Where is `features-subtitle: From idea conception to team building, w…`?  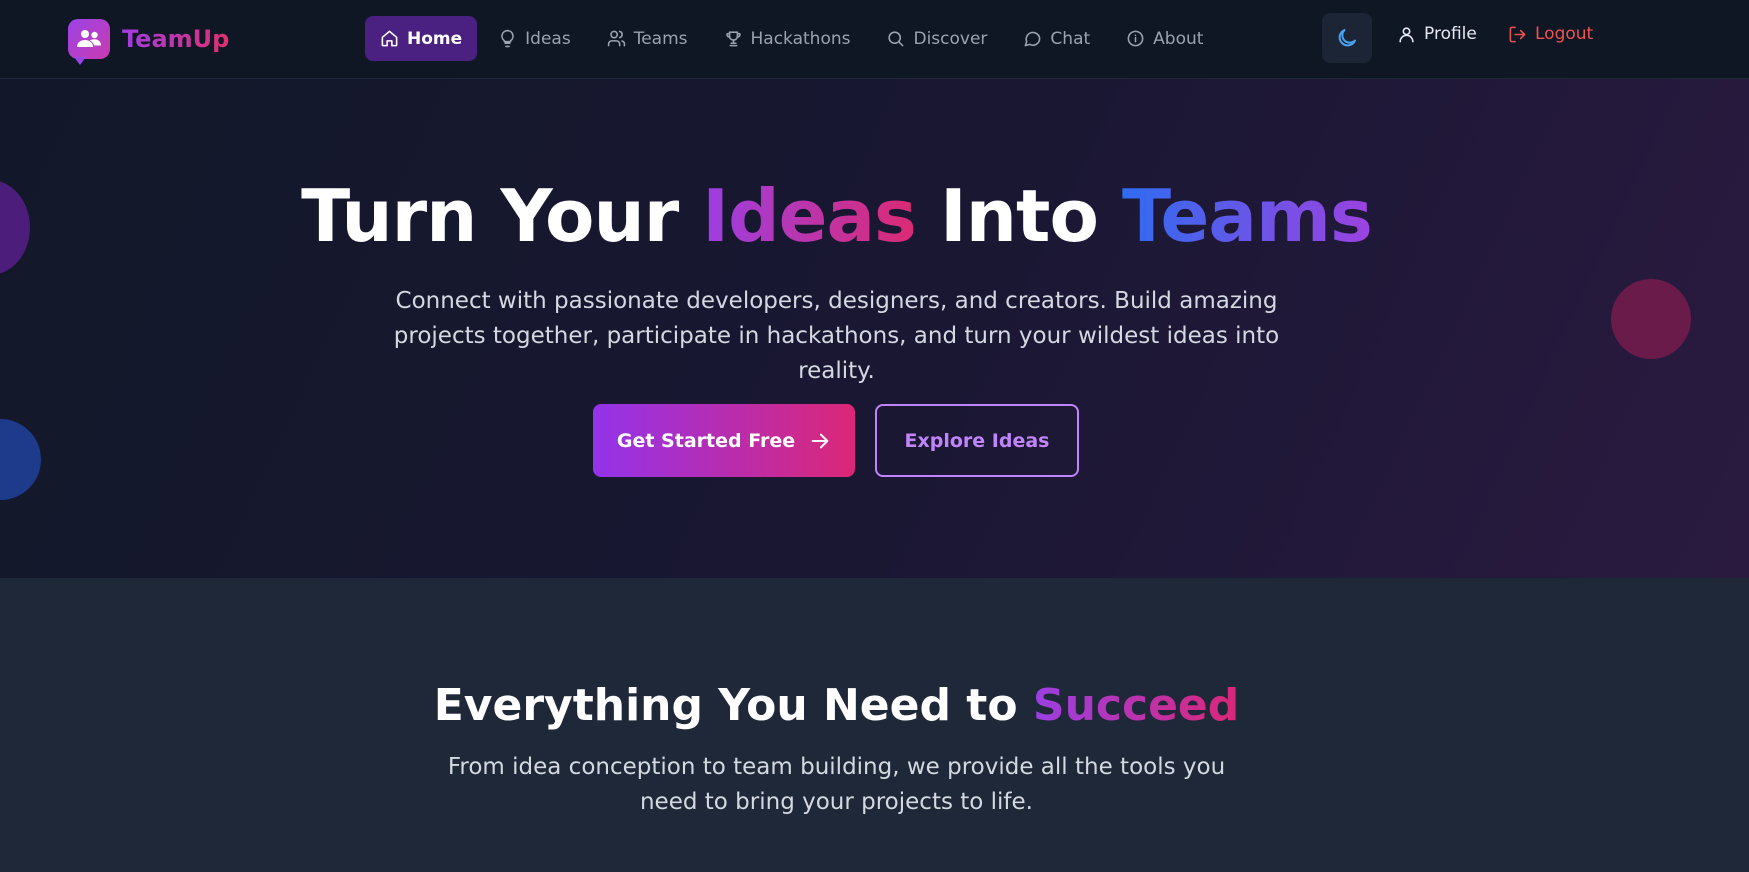
features-subtitle: From idea conception to team building, w… is located at coordinates (836, 784).